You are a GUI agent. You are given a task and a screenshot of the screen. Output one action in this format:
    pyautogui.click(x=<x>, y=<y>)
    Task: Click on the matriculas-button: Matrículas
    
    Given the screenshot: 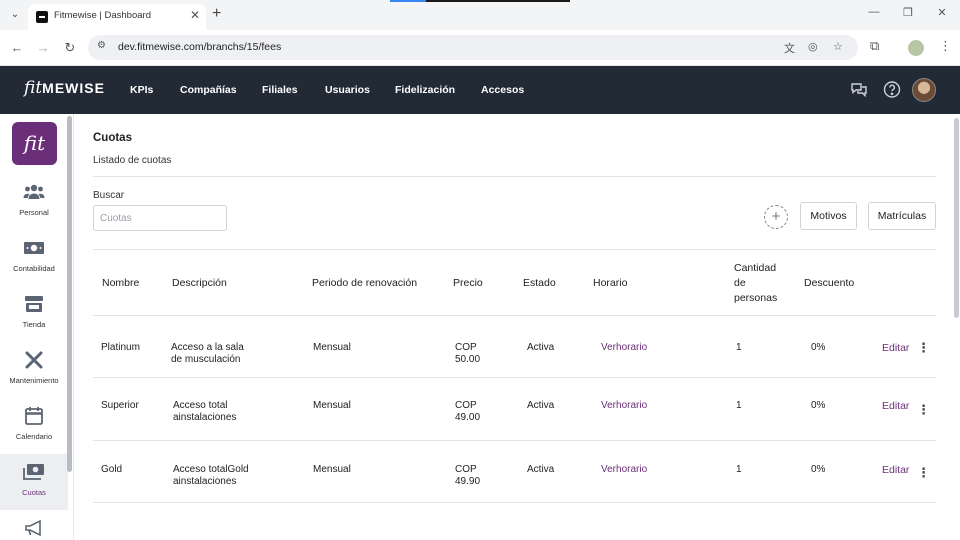 What is the action you would take?
    pyautogui.click(x=902, y=216)
    